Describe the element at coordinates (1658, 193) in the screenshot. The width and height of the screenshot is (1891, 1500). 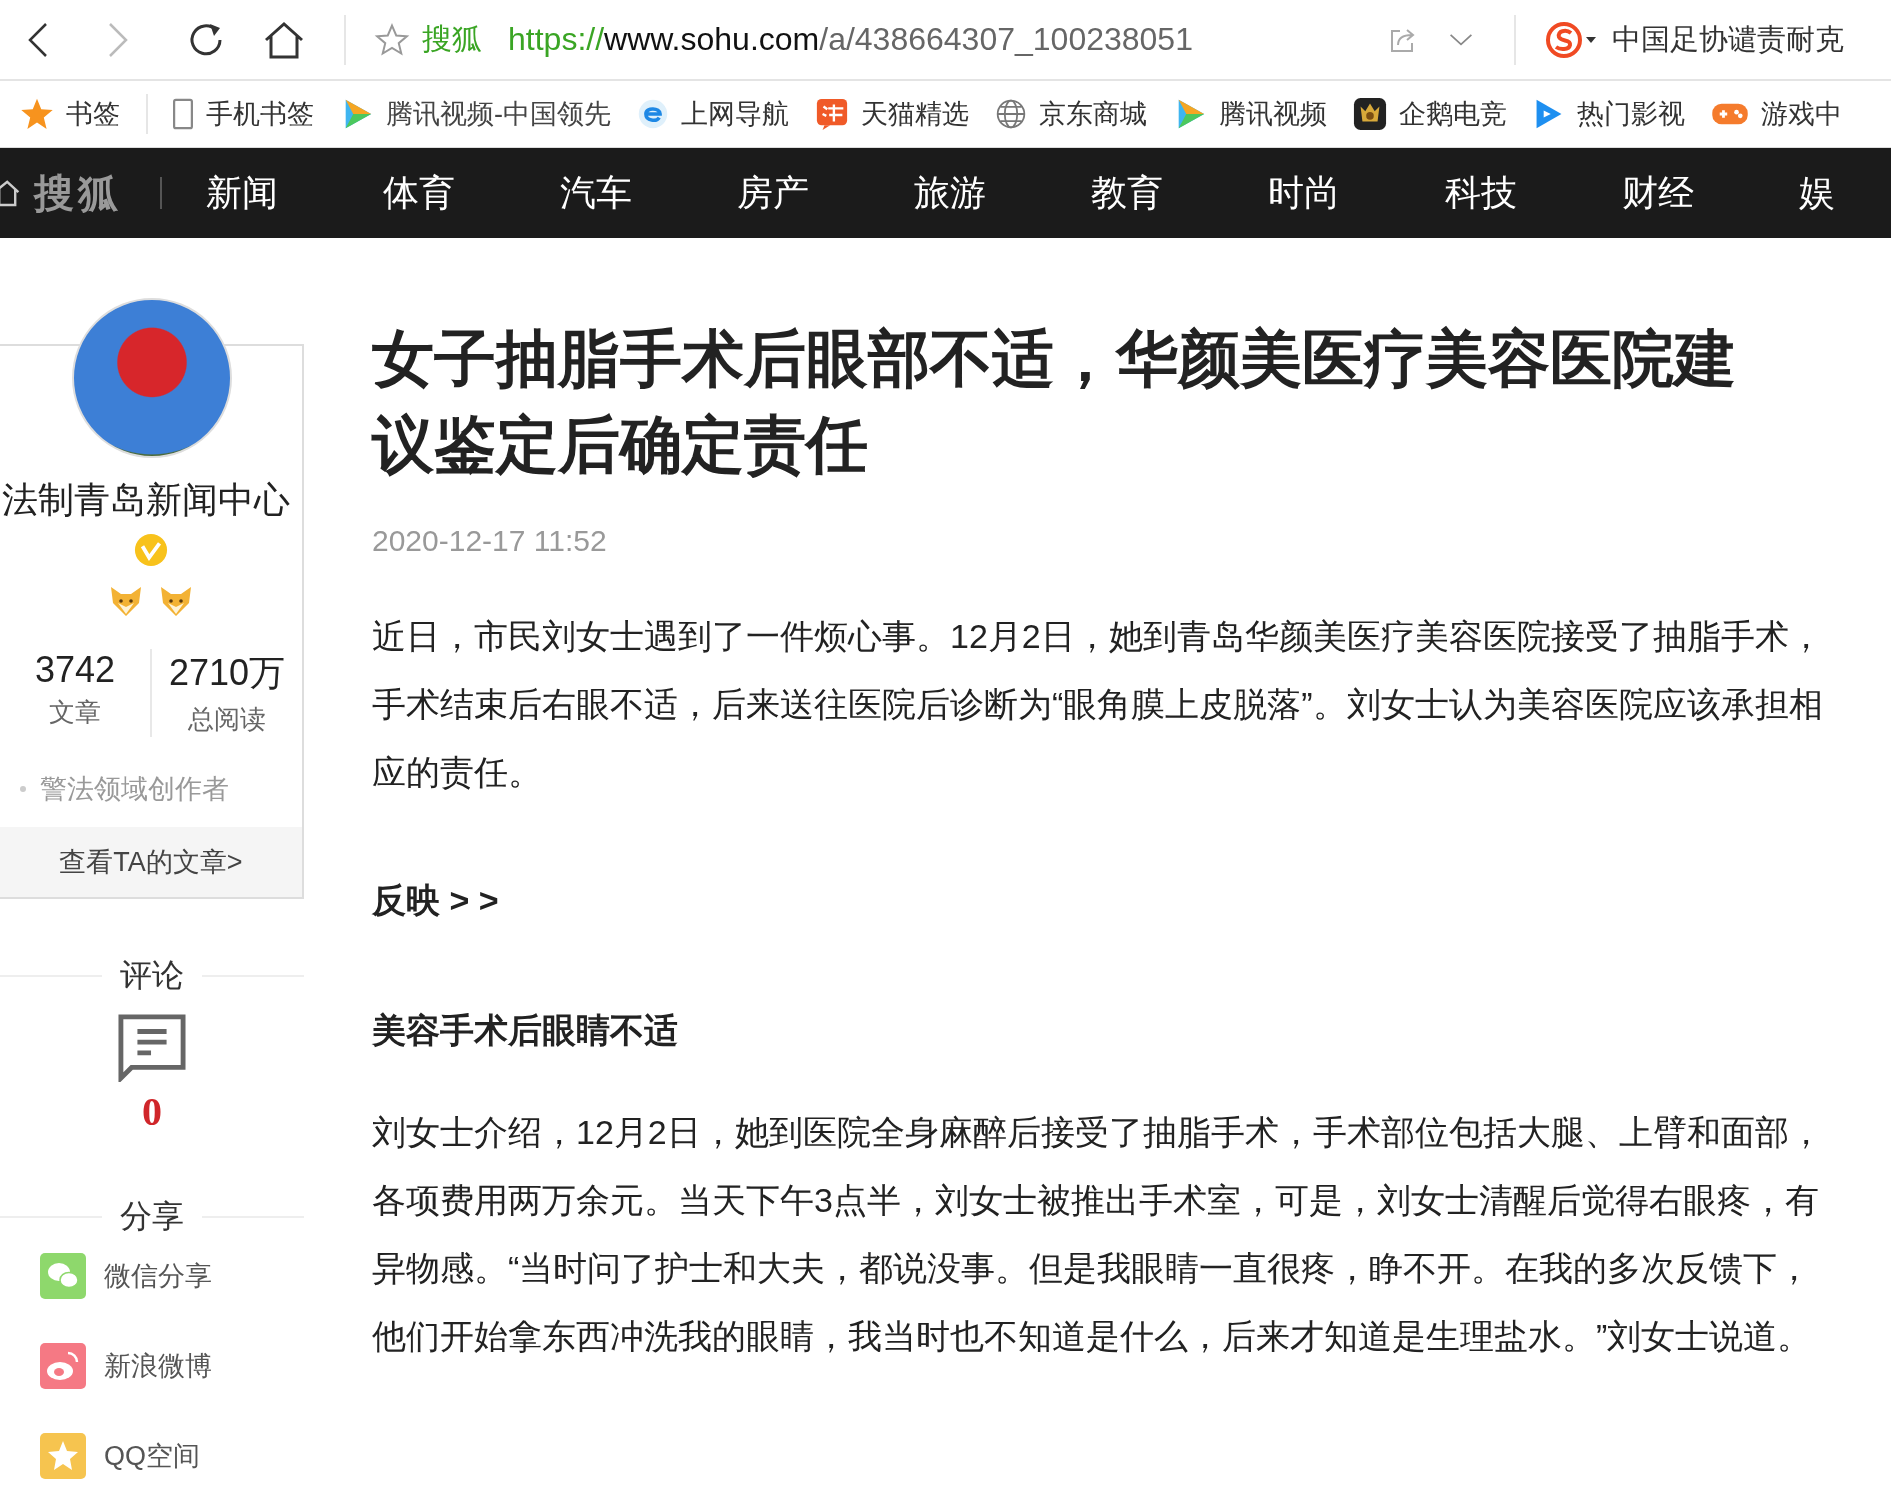
I see `nav-link: 财经` at that location.